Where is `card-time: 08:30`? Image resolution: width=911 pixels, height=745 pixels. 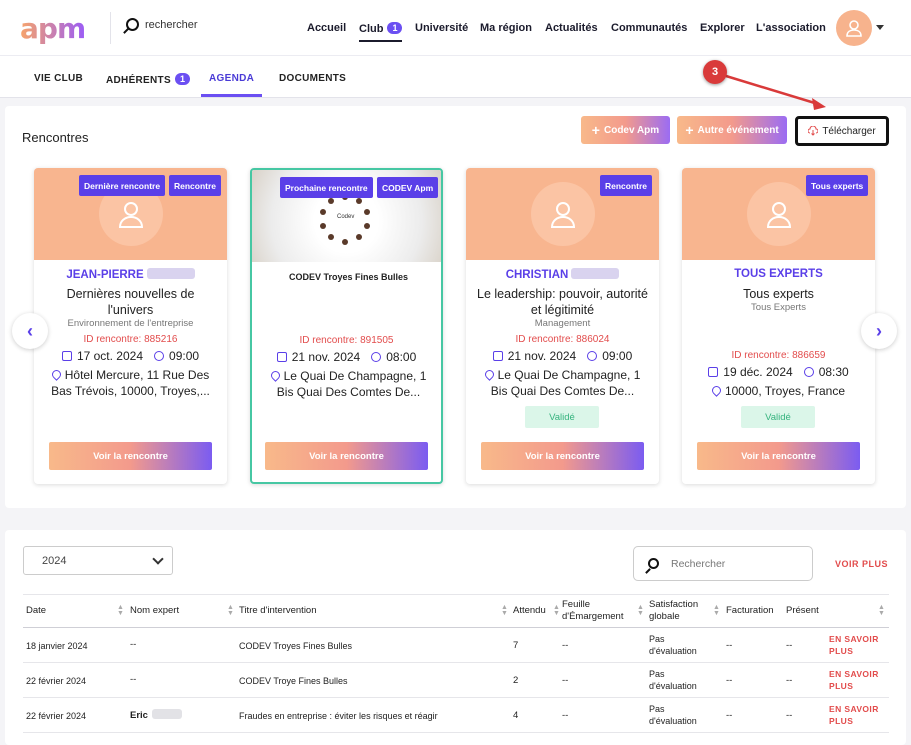
card-time: 08:30 is located at coordinates (833, 372).